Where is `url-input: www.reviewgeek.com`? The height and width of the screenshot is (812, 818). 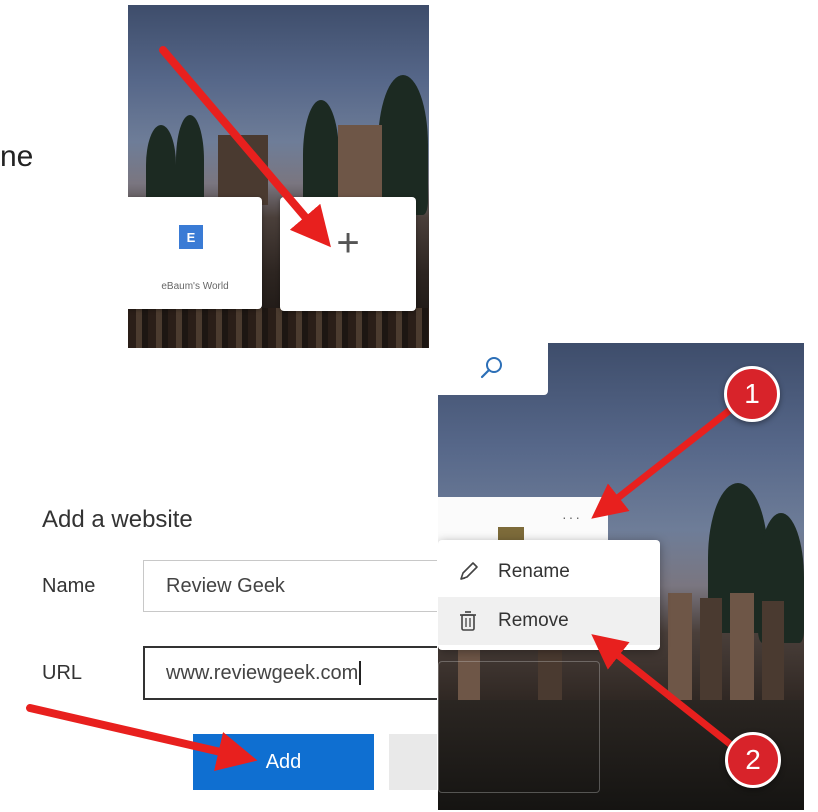 url-input: www.reviewgeek.com is located at coordinates (290, 673).